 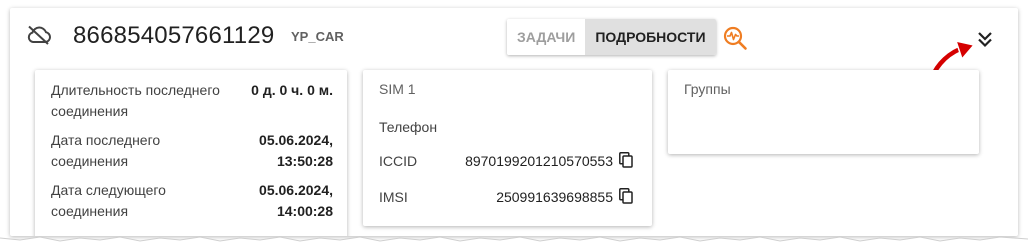 What do you see at coordinates (546, 37) in the screenshot?
I see `tab-tasks: ЗАДАЧИ` at bounding box center [546, 37].